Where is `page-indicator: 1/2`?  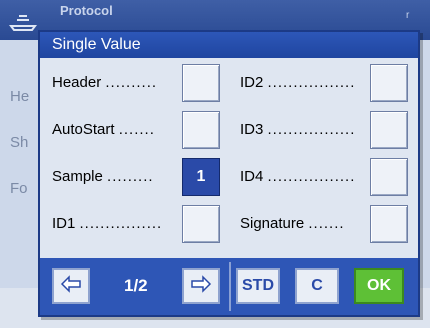
page-indicator: 1/2 is located at coordinates (136, 285).